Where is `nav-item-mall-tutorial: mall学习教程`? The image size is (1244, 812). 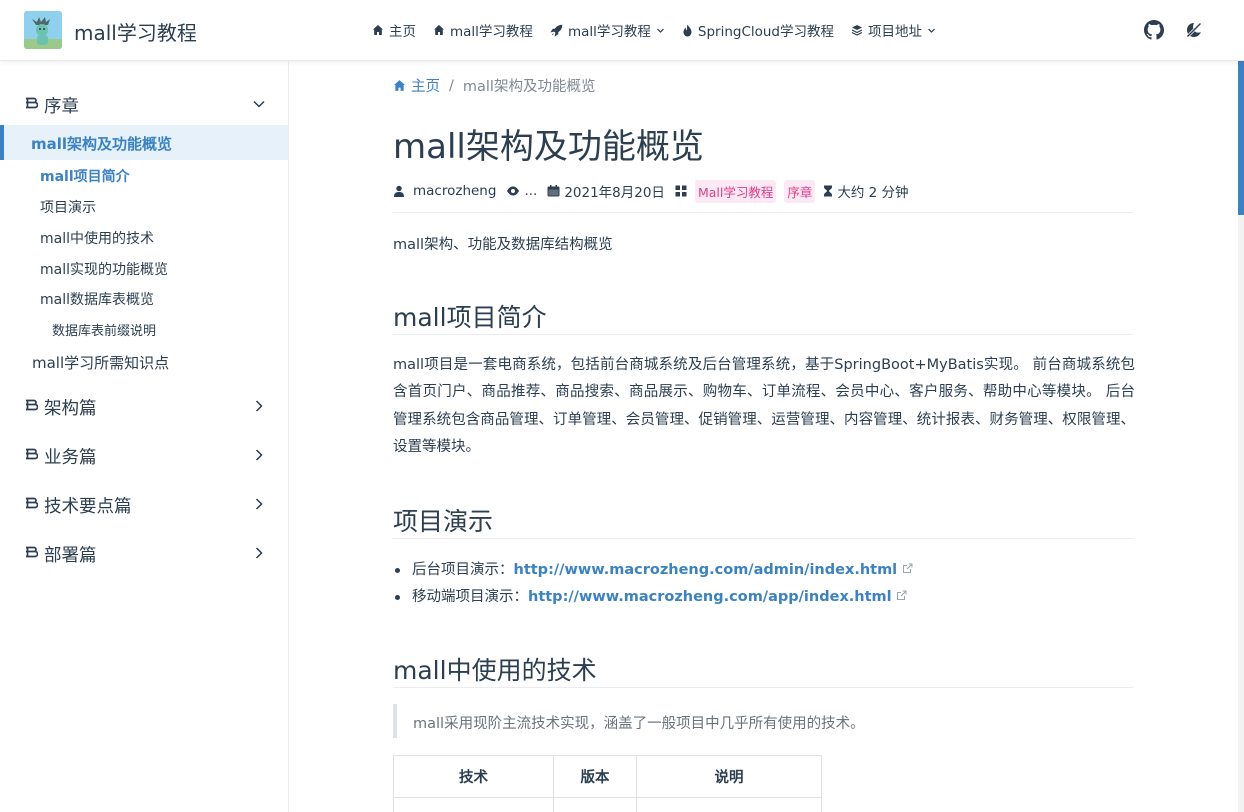
nav-item-mall-tutorial: mall学习教程 is located at coordinates (483, 30).